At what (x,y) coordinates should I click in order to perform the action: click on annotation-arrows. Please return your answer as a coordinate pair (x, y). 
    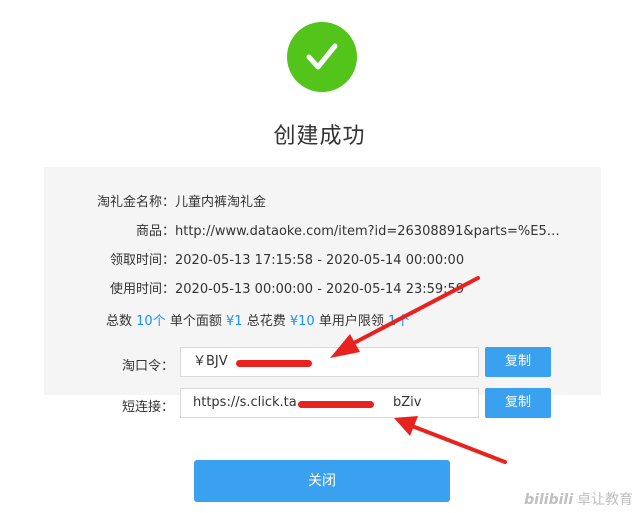
    Looking at the image, I should click on (418, 370).